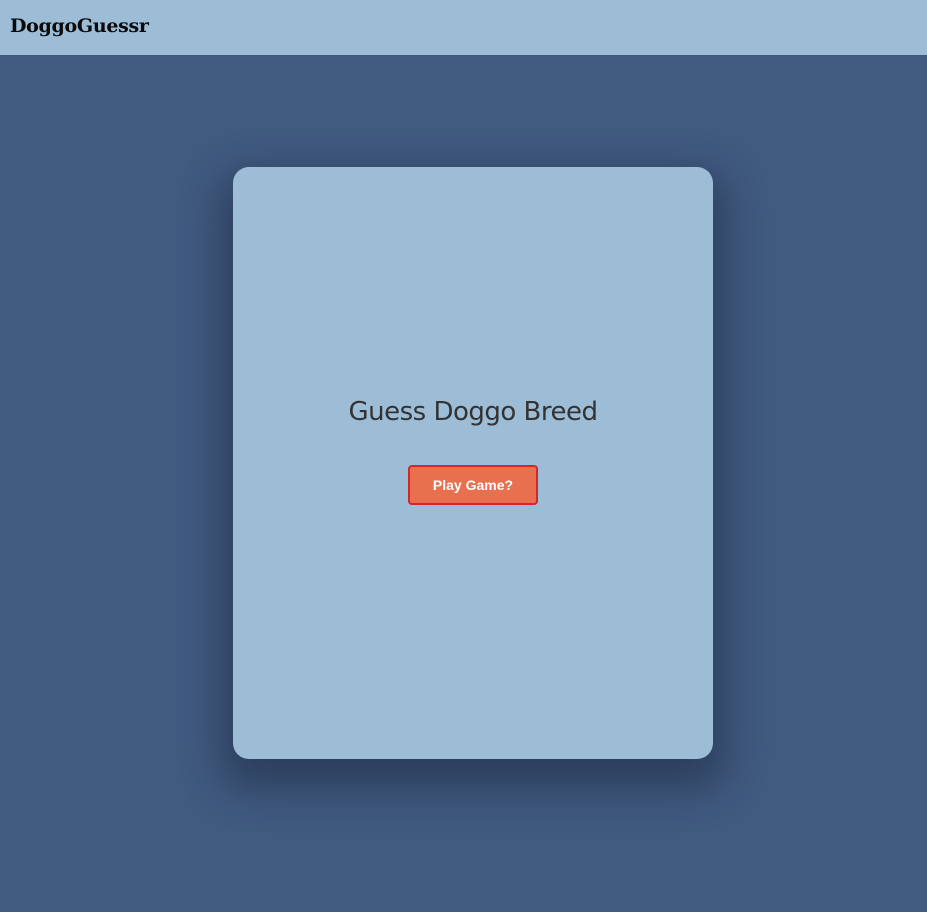 The width and height of the screenshot is (927, 912). I want to click on top-navbar: DoggoGuessr, so click(463, 27).